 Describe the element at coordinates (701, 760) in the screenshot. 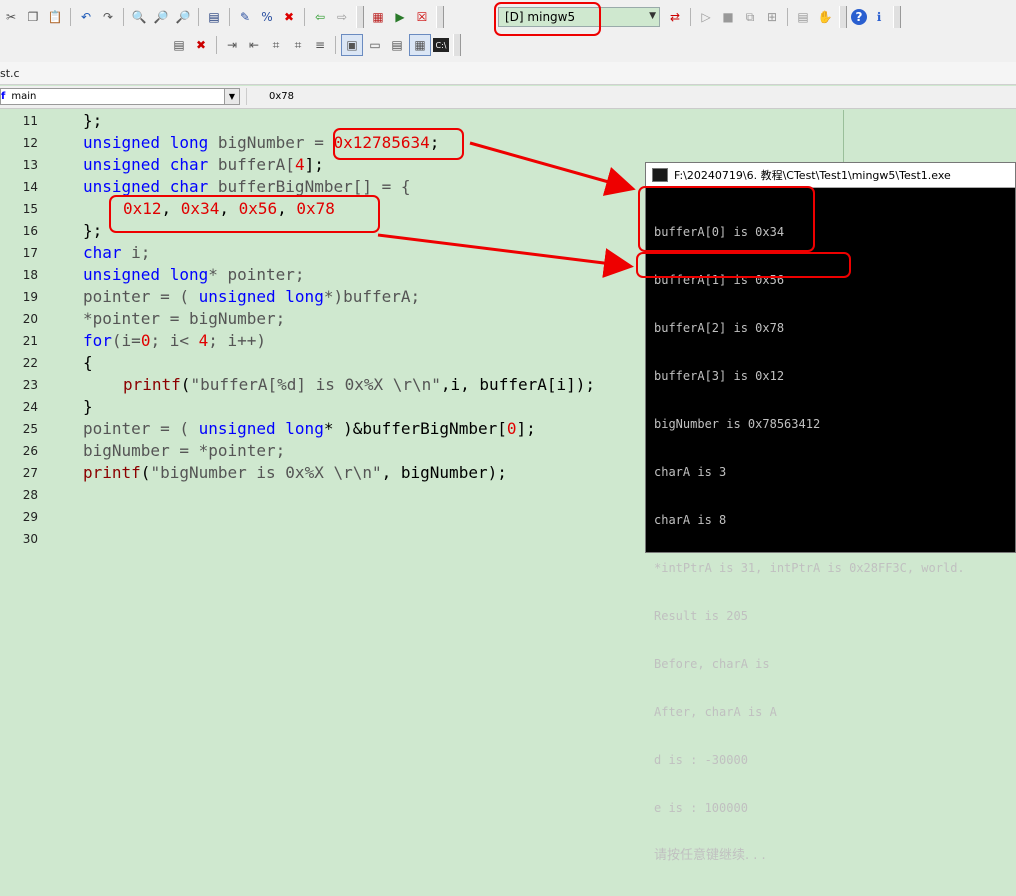

I see `console-line: d is : -30000` at that location.